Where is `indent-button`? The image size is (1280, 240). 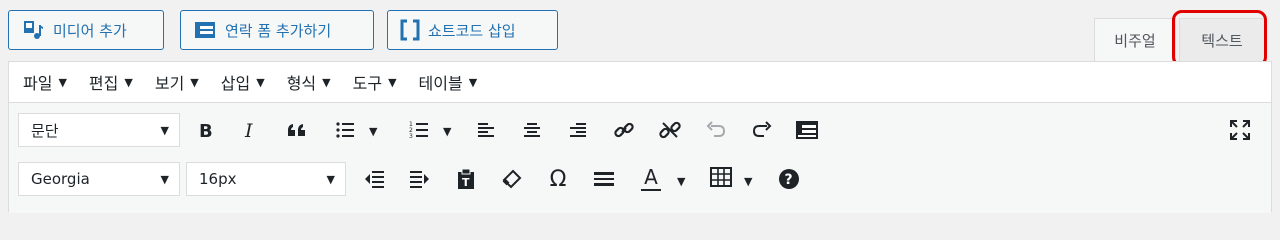
indent-button is located at coordinates (420, 179).